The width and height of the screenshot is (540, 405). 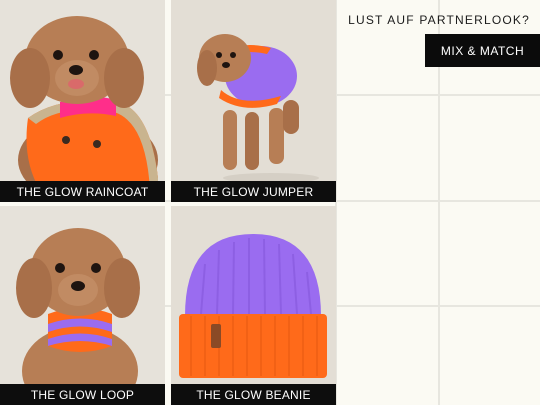 I want to click on mix-and-match-button: MIX & MATCH, so click(x=482, y=50).